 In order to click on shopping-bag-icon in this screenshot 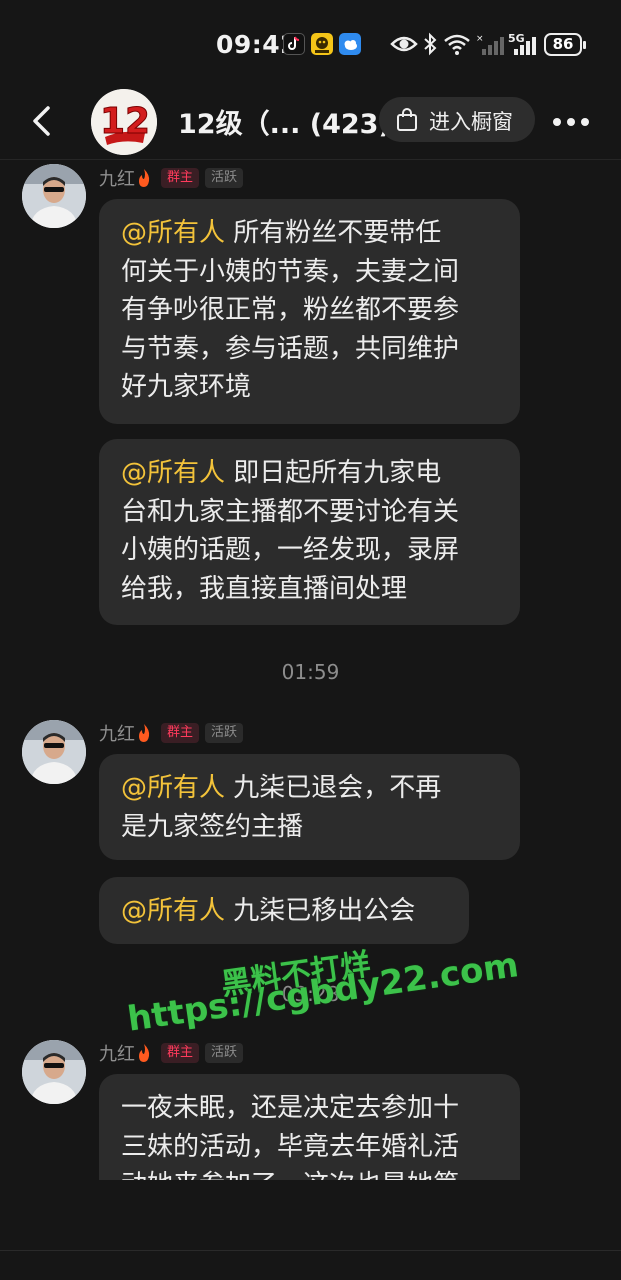, I will do `click(407, 119)`.